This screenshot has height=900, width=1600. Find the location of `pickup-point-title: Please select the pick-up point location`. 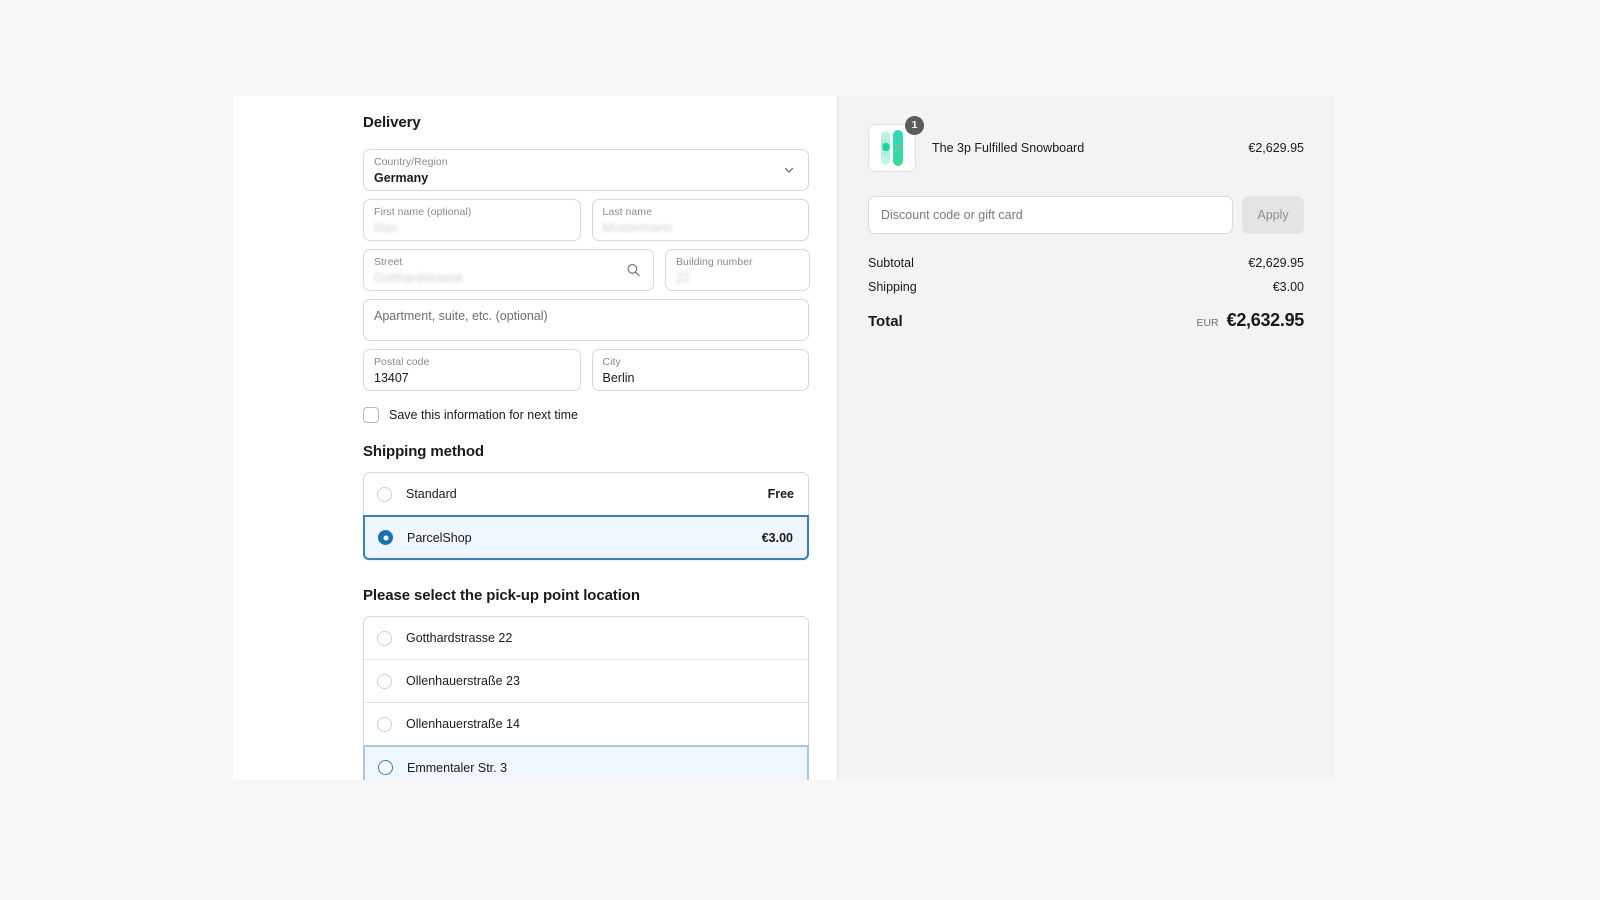

pickup-point-title: Please select the pick-up point location is located at coordinates (501, 595).